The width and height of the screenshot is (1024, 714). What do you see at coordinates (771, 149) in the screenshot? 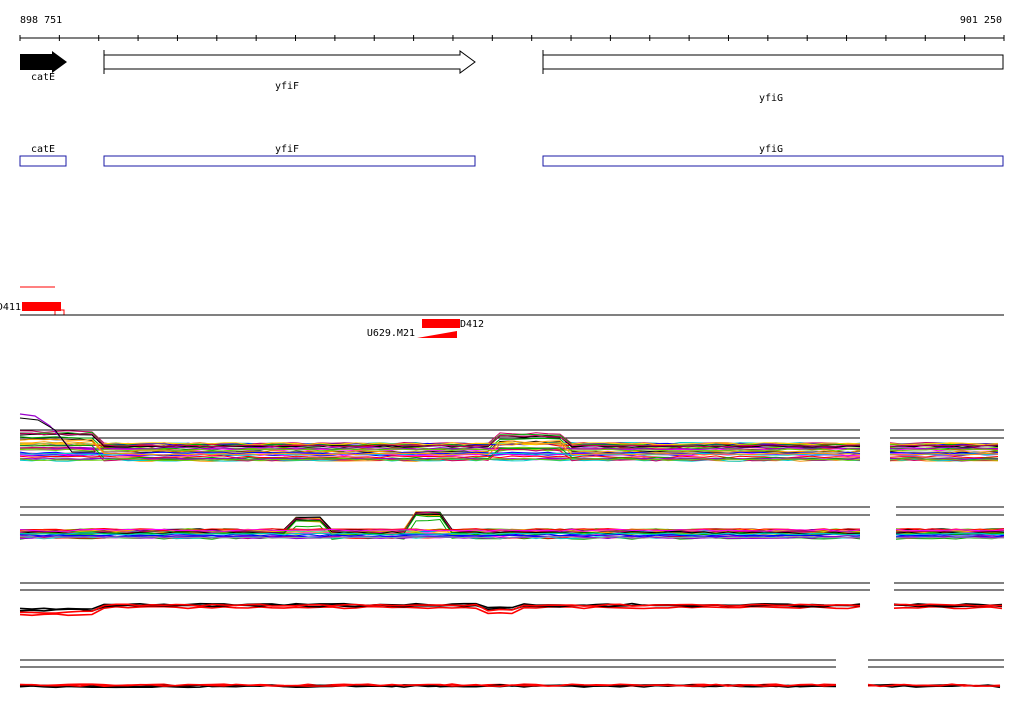
I see `feature-label-yfig: yfiG` at bounding box center [771, 149].